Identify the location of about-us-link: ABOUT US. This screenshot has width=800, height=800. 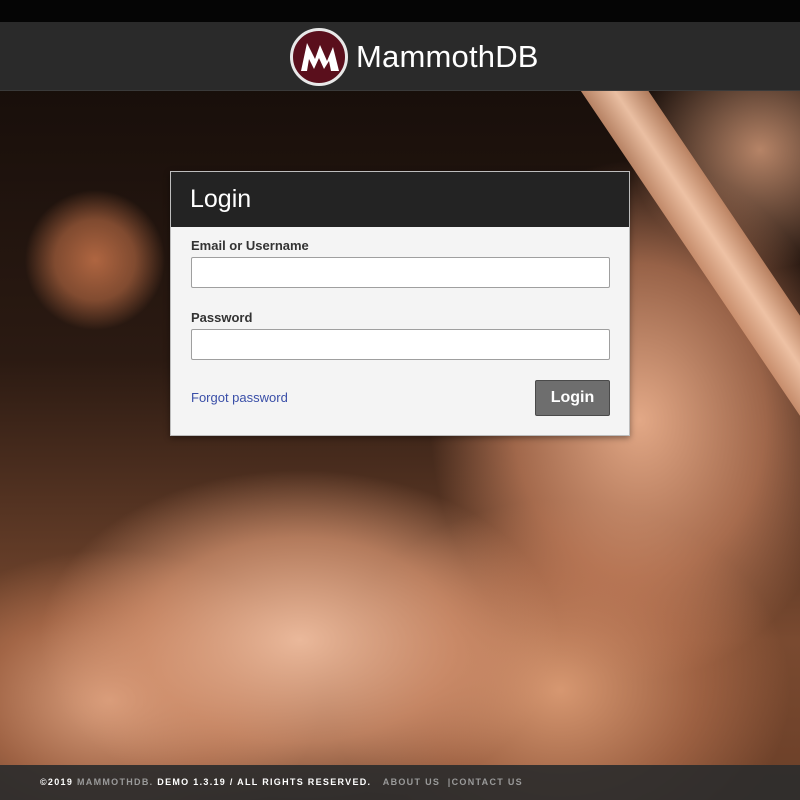
(411, 782).